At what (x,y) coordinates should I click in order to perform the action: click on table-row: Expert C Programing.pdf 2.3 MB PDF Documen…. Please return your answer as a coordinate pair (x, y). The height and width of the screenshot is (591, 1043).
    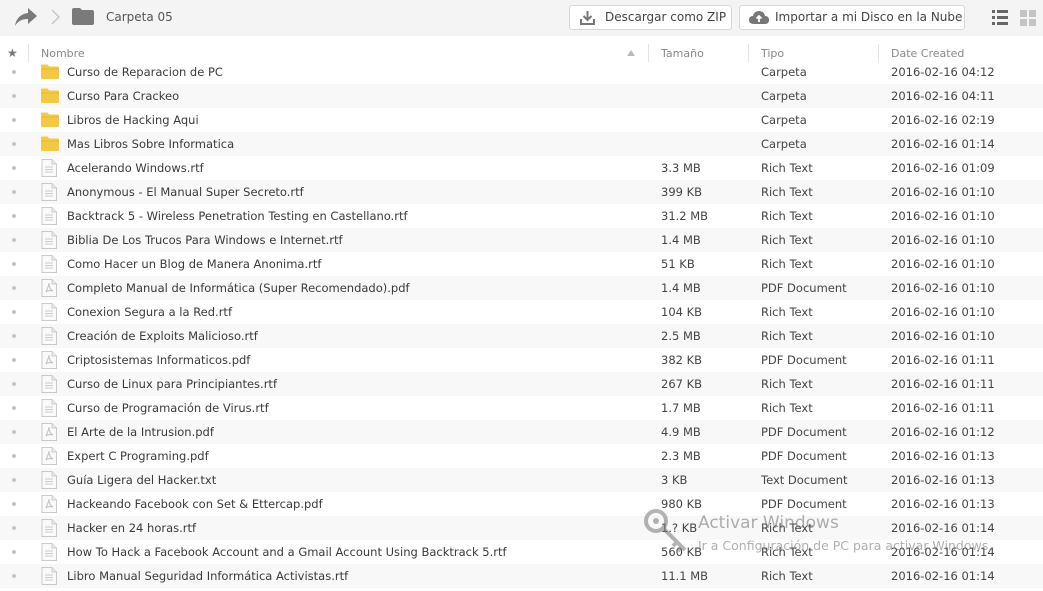
    Looking at the image, I should click on (521, 456).